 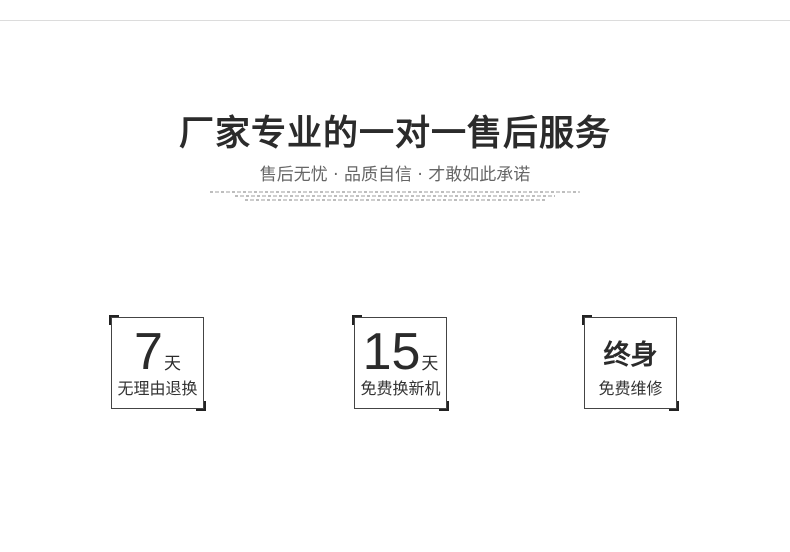 I want to click on page-subtitle: 售后无忧 · 品质自信 · 才敢如此承诺, so click(x=395, y=175).